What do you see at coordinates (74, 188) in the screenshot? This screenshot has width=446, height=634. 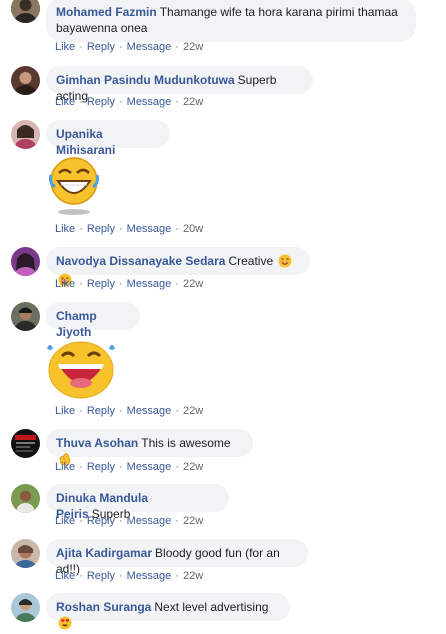 I see `laughing-sticker` at bounding box center [74, 188].